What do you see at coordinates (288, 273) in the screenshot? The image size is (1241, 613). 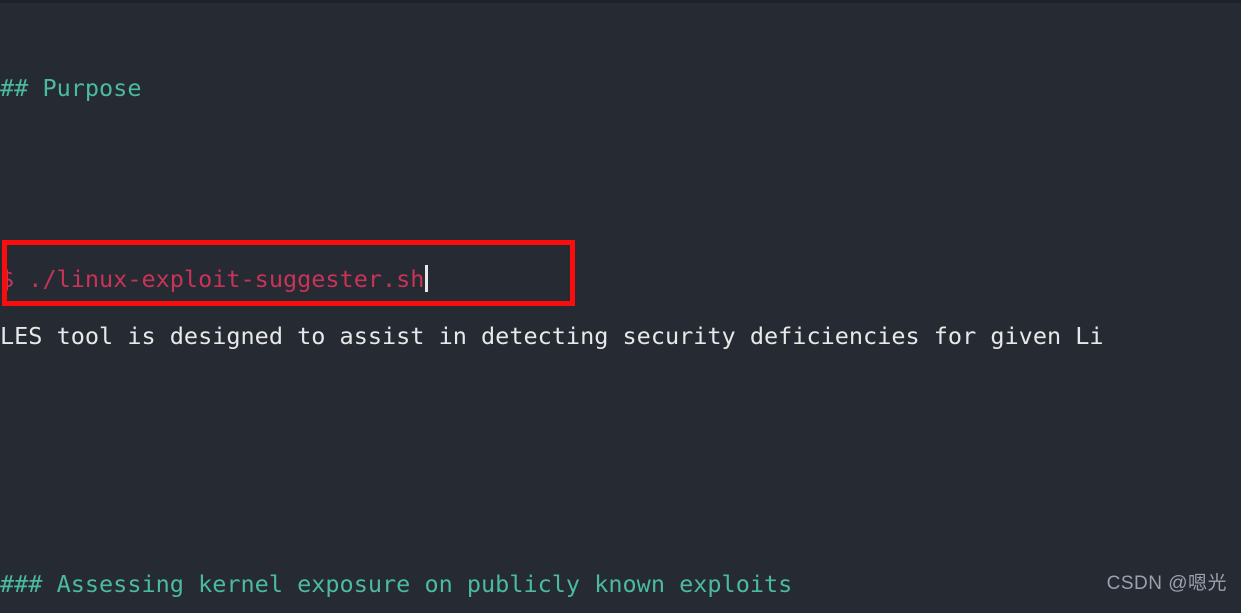 I see `command-highlight-box` at bounding box center [288, 273].